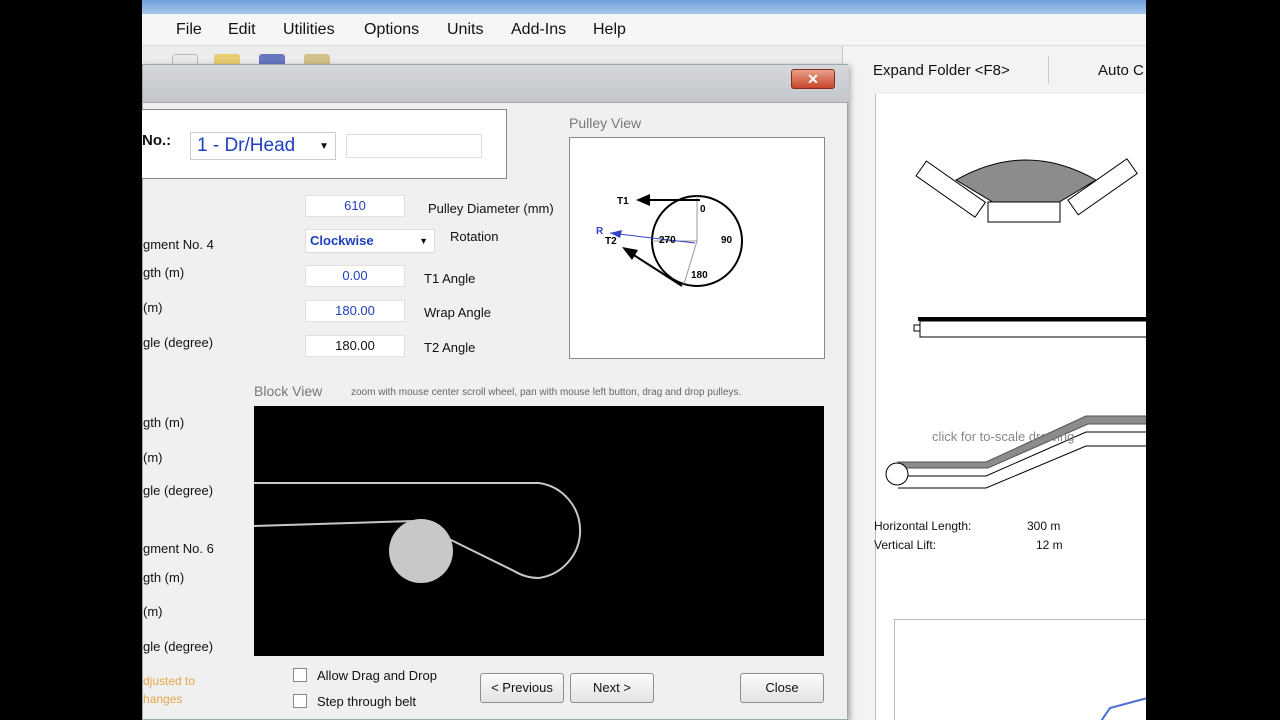 The height and width of the screenshot is (720, 1280). Describe the element at coordinates (612, 688) in the screenshot. I see `next-button: Next >` at that location.